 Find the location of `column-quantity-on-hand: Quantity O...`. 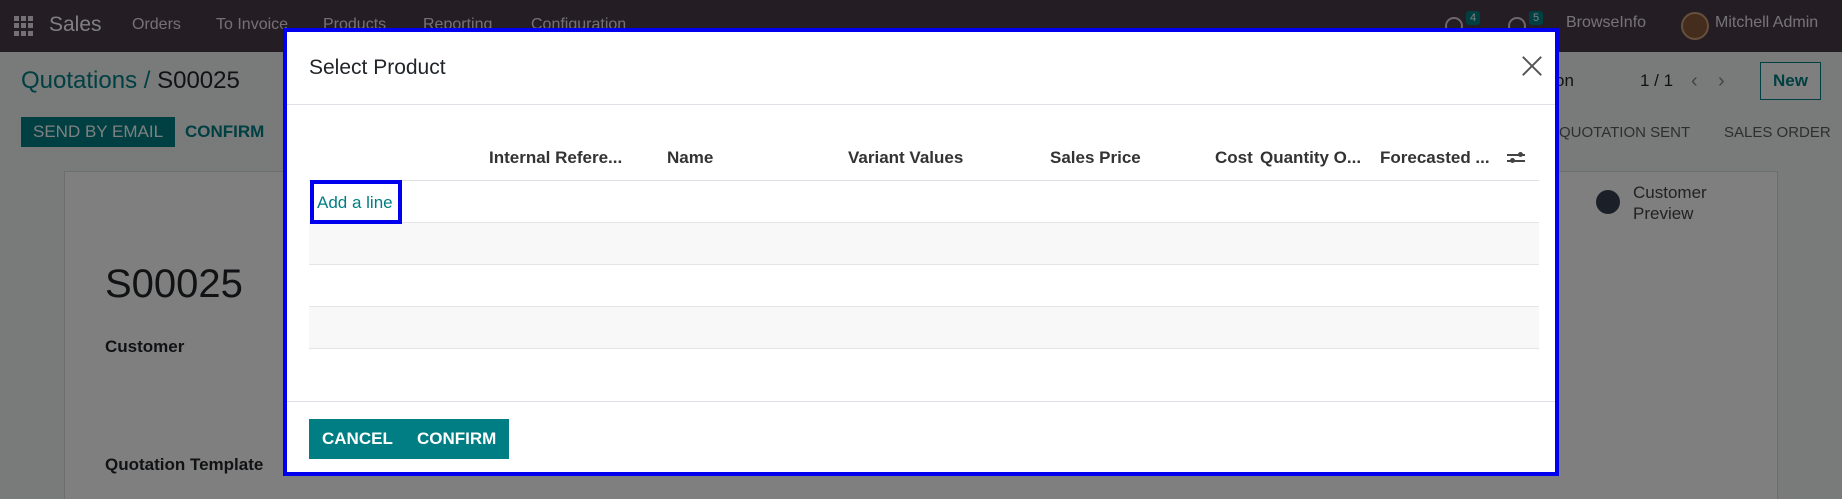

column-quantity-on-hand: Quantity O... is located at coordinates (1310, 158).